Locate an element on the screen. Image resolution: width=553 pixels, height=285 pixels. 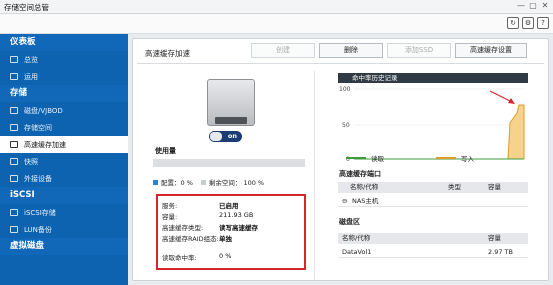
usb-icon is located at coordinates (14, 178).